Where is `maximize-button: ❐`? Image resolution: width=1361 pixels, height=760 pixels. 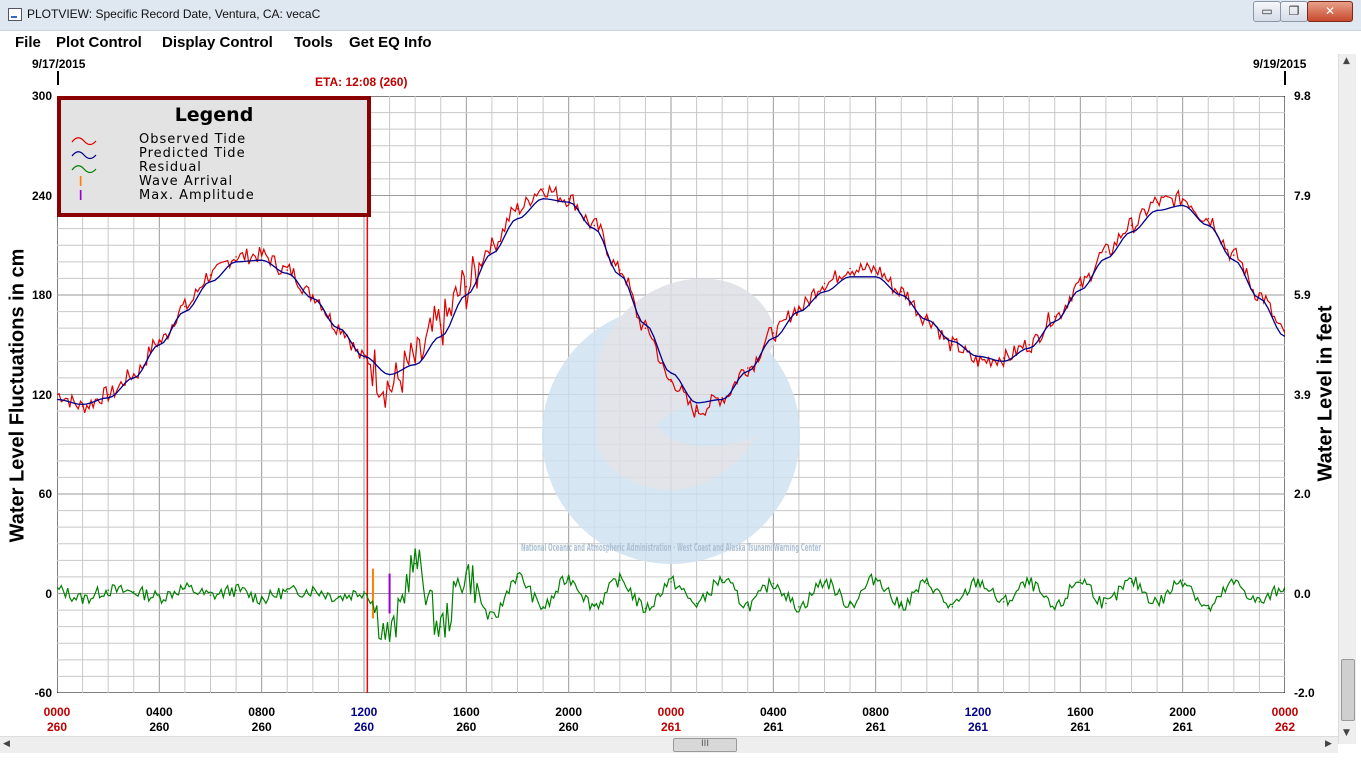 maximize-button: ❐ is located at coordinates (1294, 11).